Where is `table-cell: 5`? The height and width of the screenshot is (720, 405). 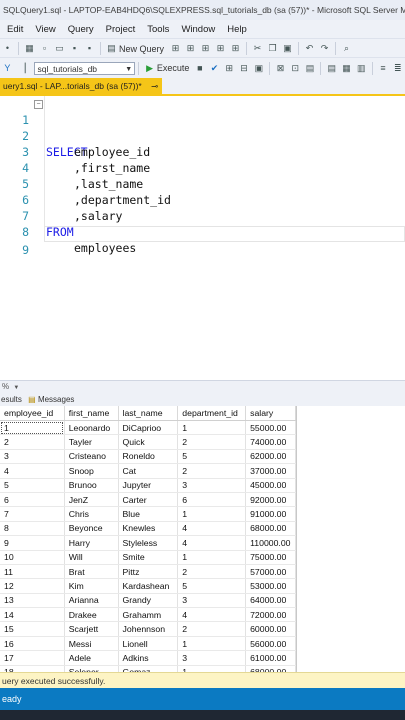 table-cell: 5 is located at coordinates (212, 586).